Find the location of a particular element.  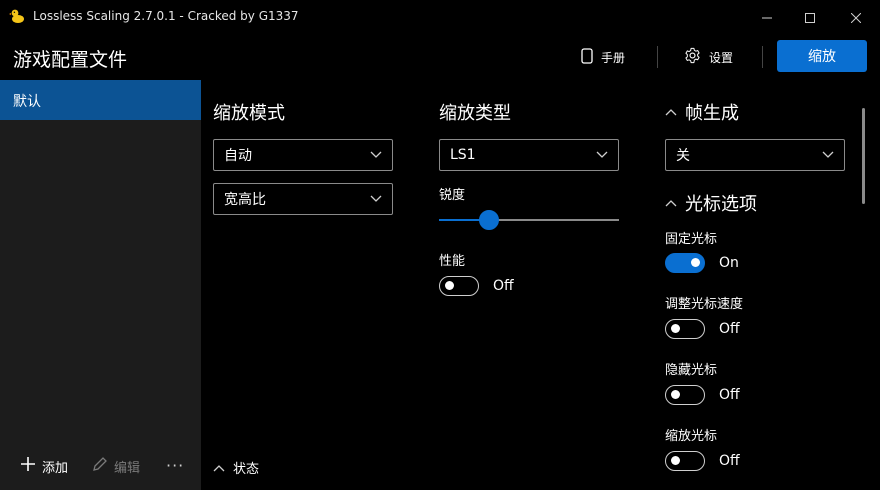

maximize-button is located at coordinates (810, 17).